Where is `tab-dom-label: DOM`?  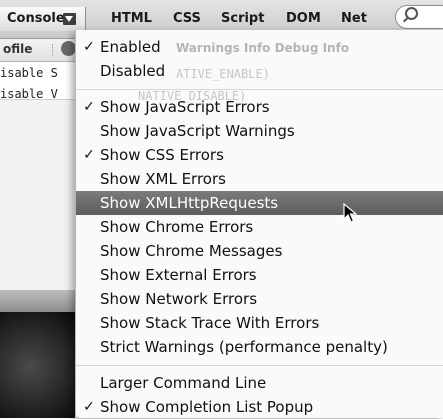 tab-dom-label: DOM is located at coordinates (303, 18).